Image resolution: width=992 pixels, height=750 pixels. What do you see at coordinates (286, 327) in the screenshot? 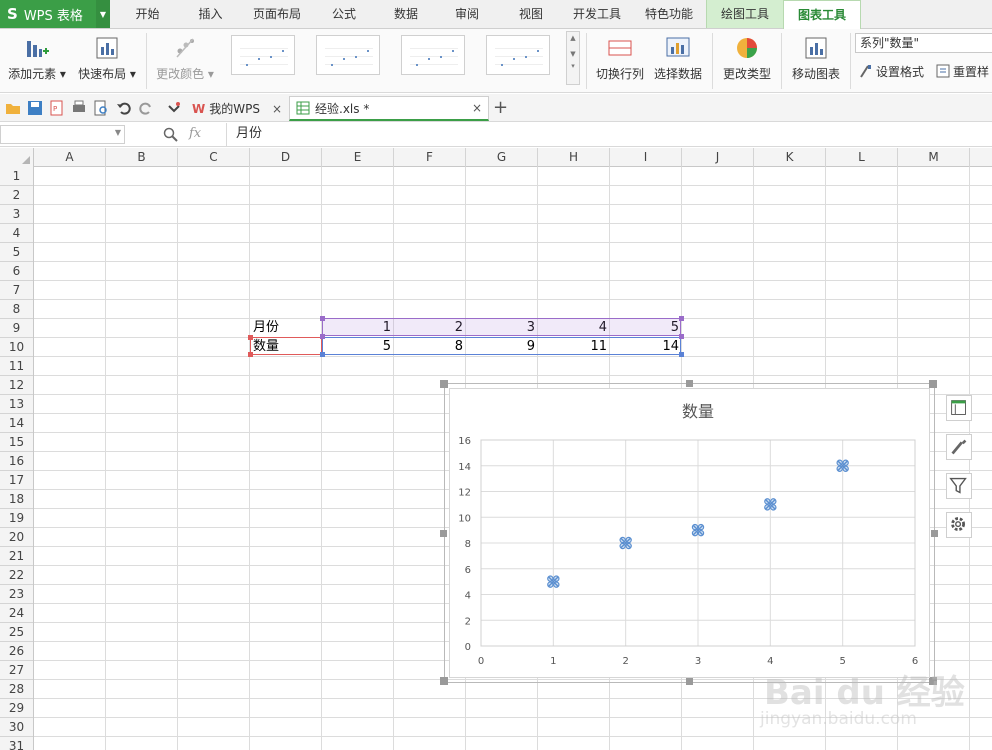
I see `cell-d9: 月份` at bounding box center [286, 327].